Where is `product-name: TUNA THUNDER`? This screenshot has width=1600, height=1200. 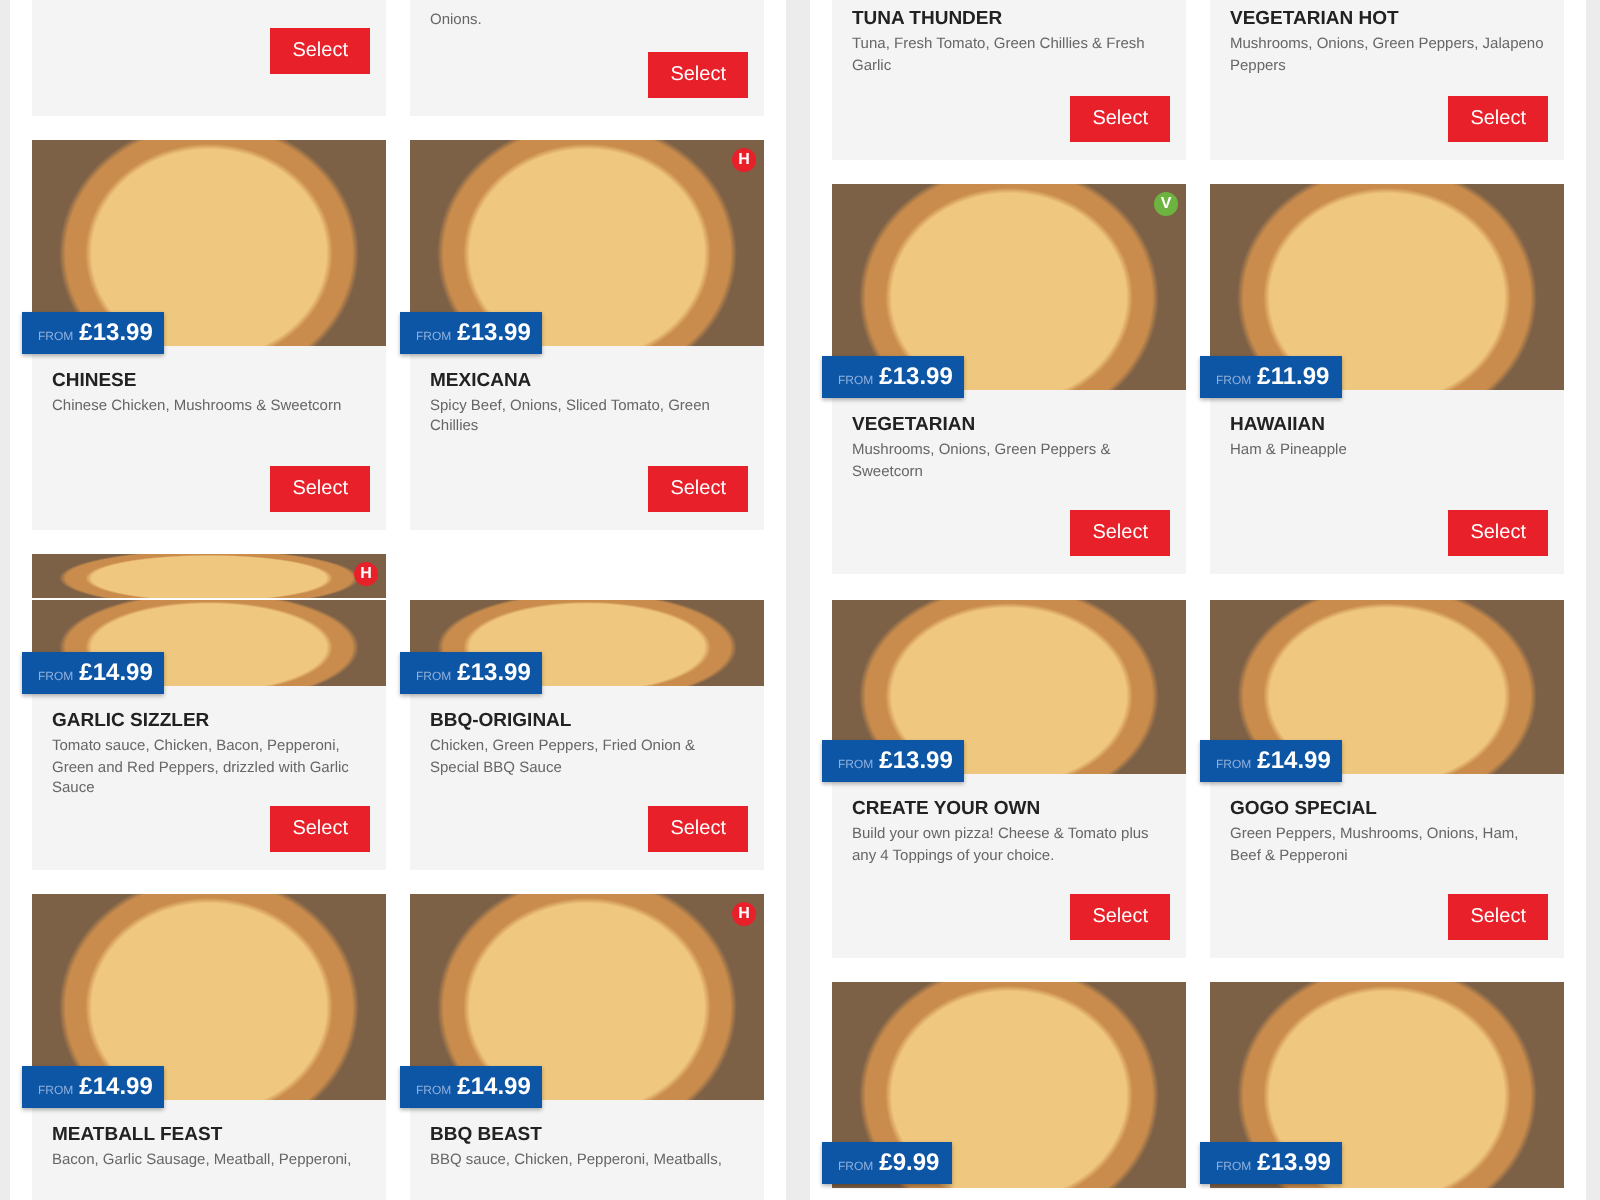
product-name: TUNA THUNDER is located at coordinates (928, 20).